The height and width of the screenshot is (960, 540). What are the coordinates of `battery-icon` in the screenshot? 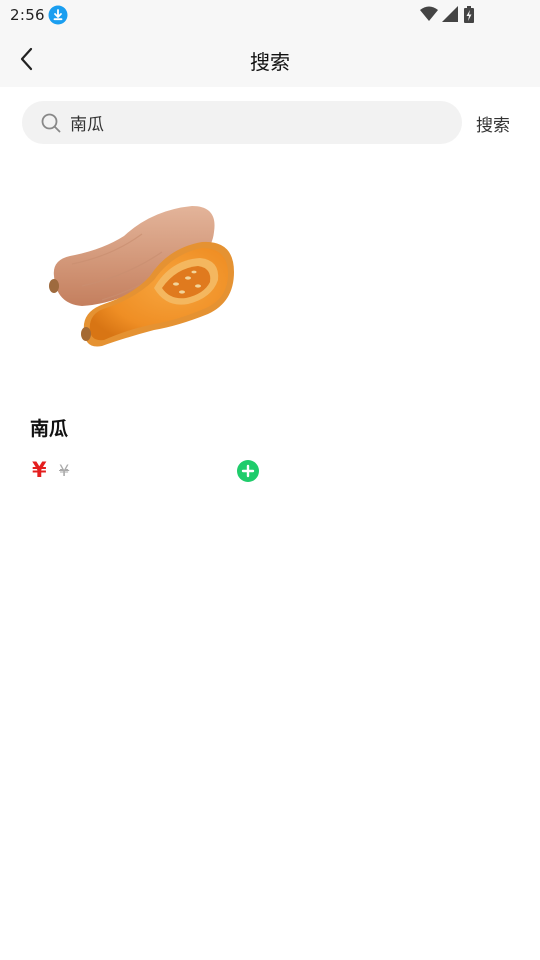 It's located at (469, 14).